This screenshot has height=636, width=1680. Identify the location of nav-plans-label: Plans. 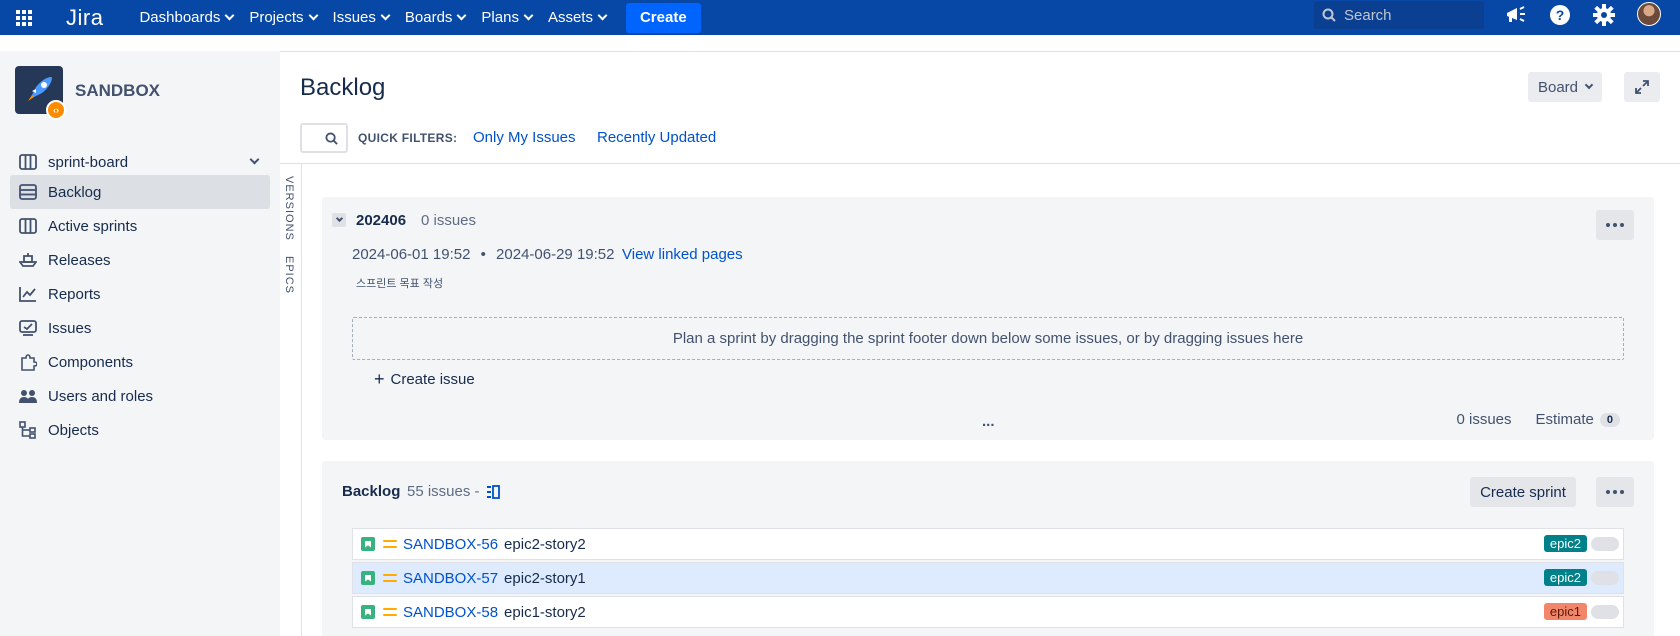
(500, 17).